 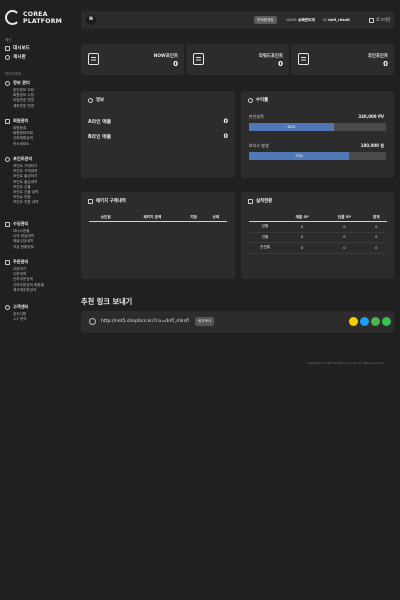 I want to click on sidebar-sub-members: 회원등록 회원정보조회 산하회원검색 박스계보도, so click(x=23, y=136).